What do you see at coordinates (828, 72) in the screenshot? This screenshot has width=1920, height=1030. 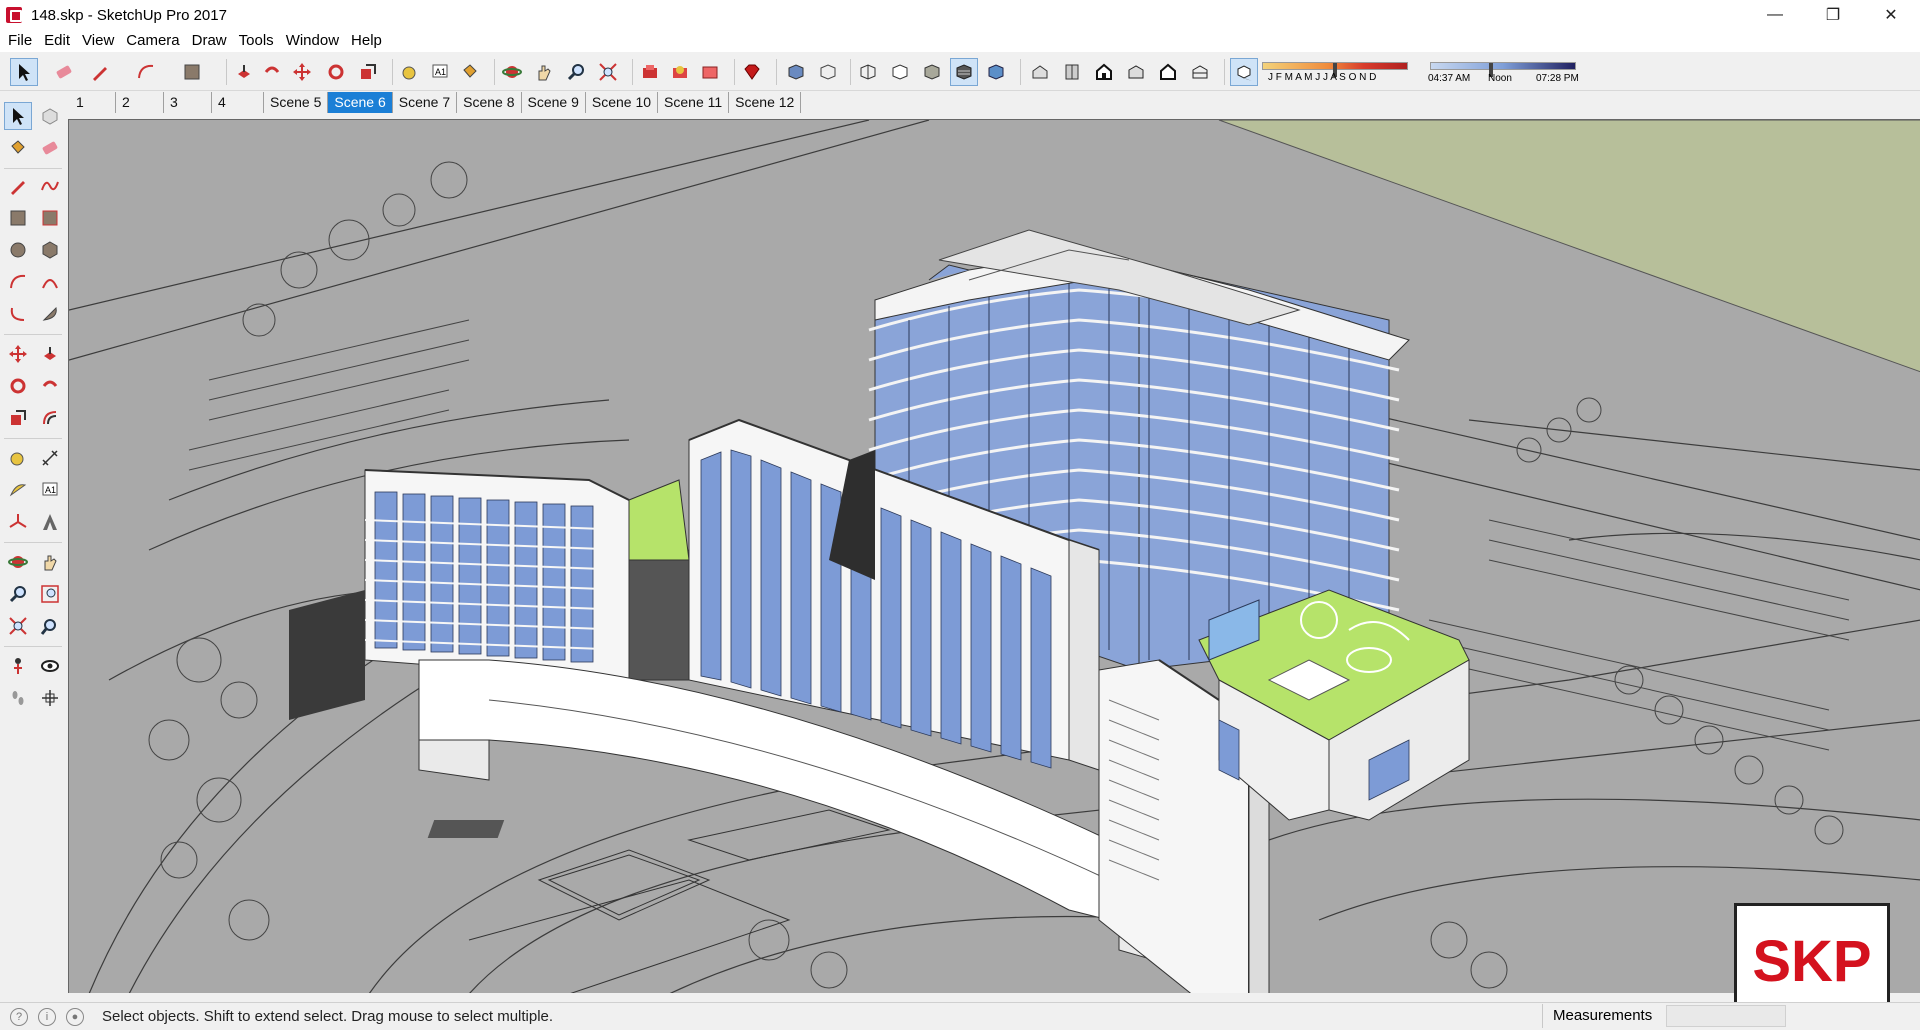 I see `back-edges-button` at bounding box center [828, 72].